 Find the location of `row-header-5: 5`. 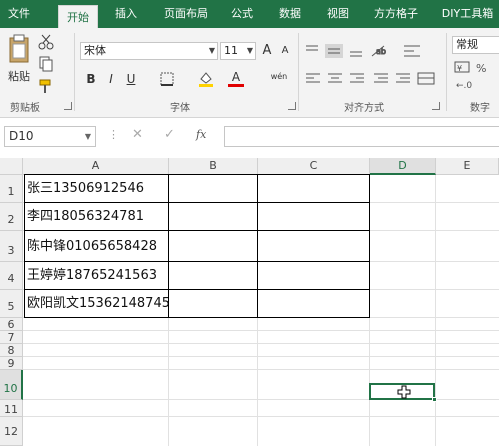

row-header-5: 5 is located at coordinates (11, 304).